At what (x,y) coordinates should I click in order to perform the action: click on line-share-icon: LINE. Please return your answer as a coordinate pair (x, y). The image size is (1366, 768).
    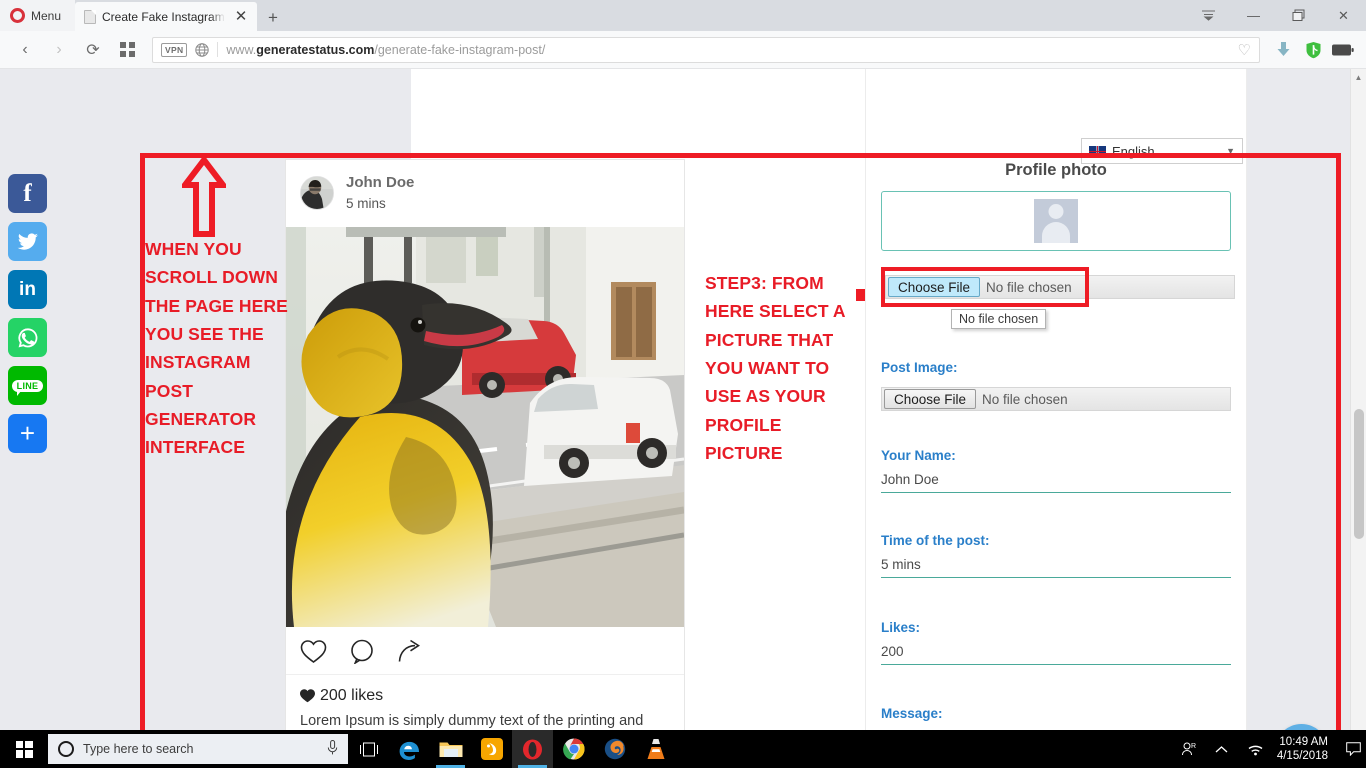
    Looking at the image, I should click on (27, 385).